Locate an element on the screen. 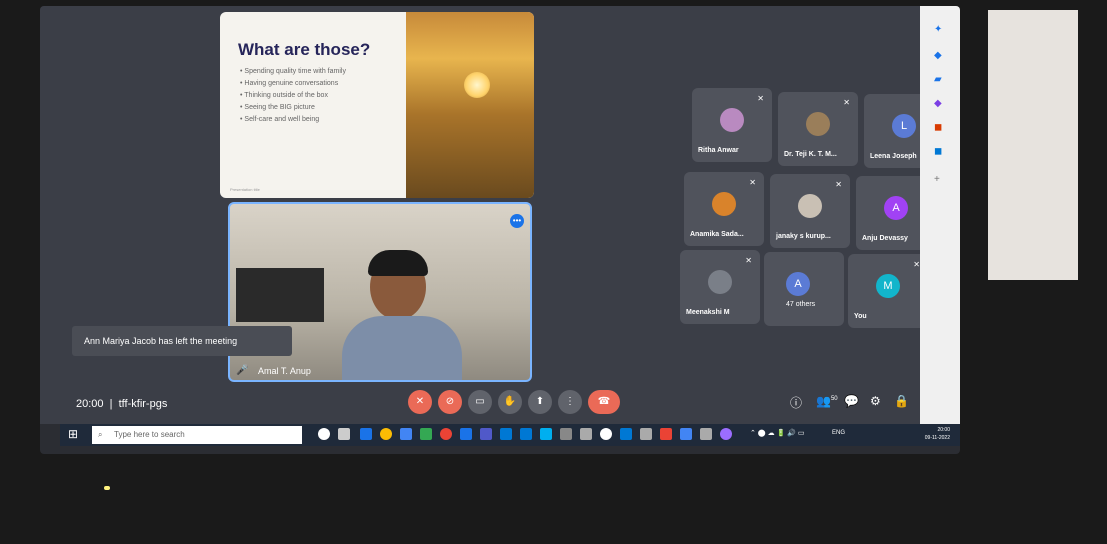 The image size is (1107, 544). system-tray-icons: ⌃ ⬤ ☁ 🔋 🔊 ▭ is located at coordinates (777, 433).